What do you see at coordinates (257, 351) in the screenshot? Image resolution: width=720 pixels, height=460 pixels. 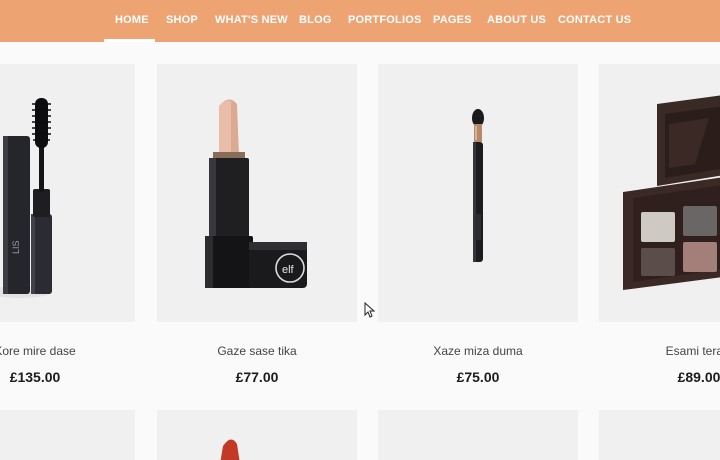 I see `product-name: Gaze sase tika` at bounding box center [257, 351].